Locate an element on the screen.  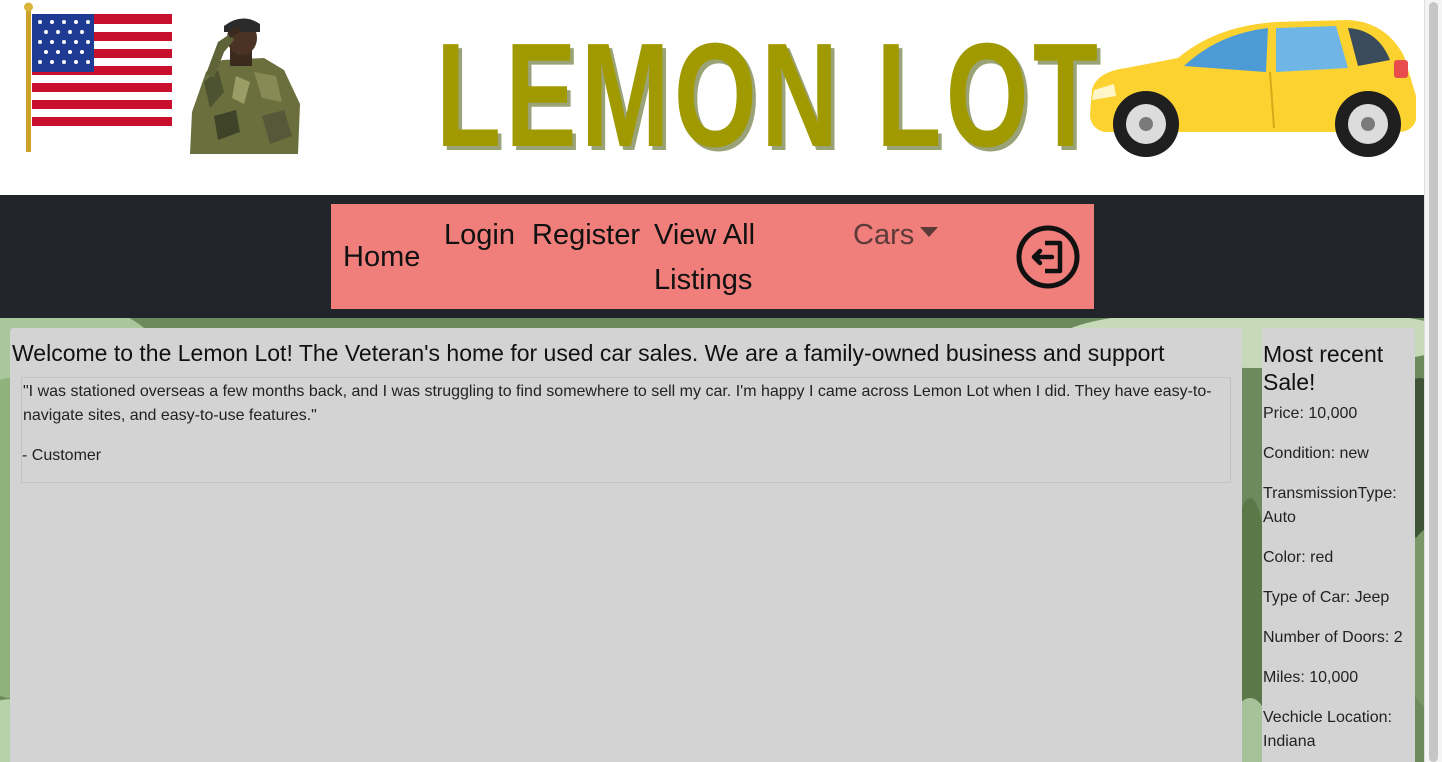
logo-text: LEMON LOT is located at coordinates (769, 95).